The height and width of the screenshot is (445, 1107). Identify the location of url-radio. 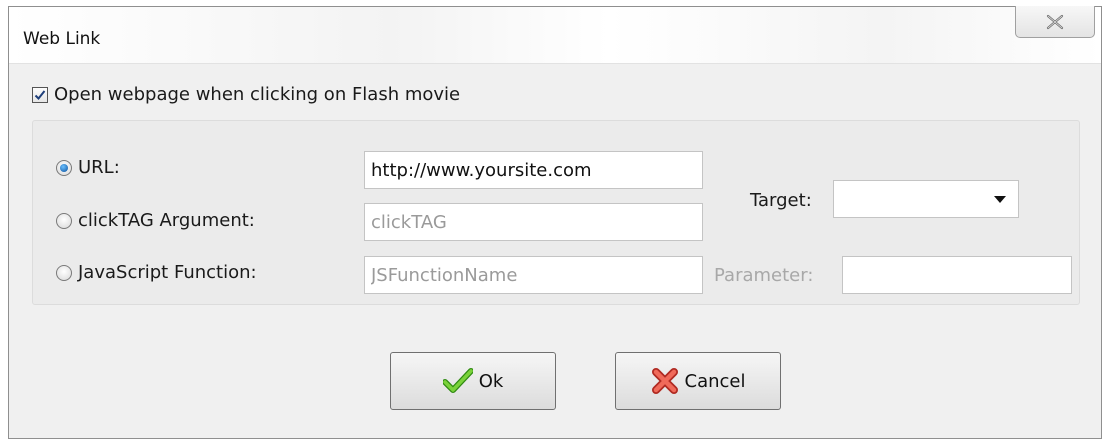
(64, 167).